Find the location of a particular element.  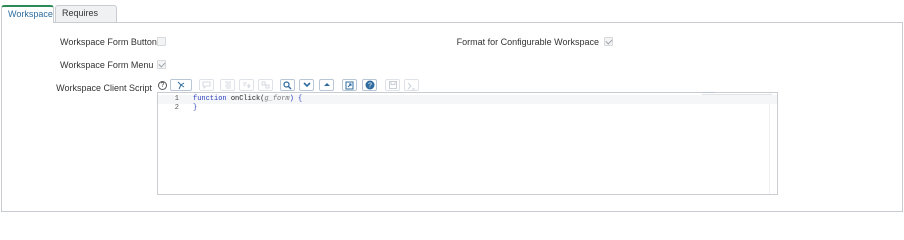

save-icon is located at coordinates (392, 85).